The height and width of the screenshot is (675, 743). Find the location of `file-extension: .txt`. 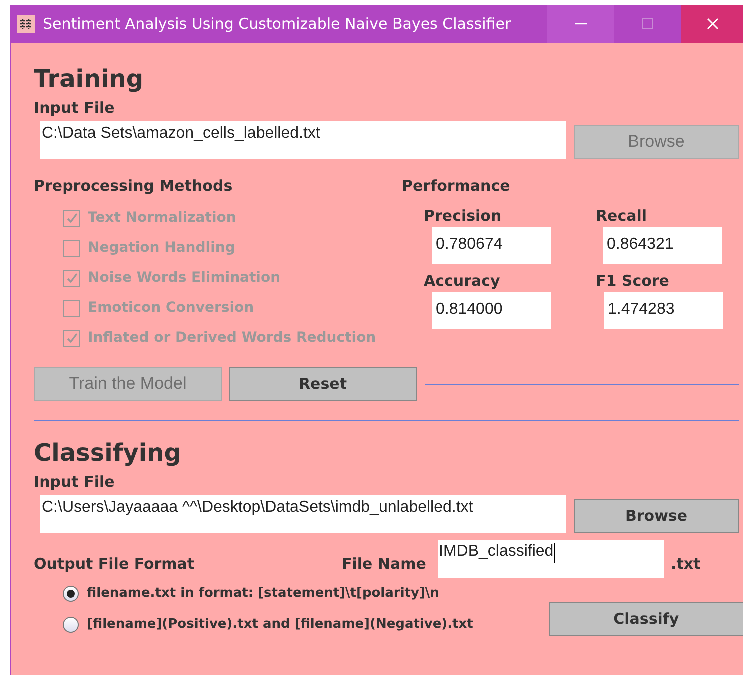

file-extension: .txt is located at coordinates (686, 564).